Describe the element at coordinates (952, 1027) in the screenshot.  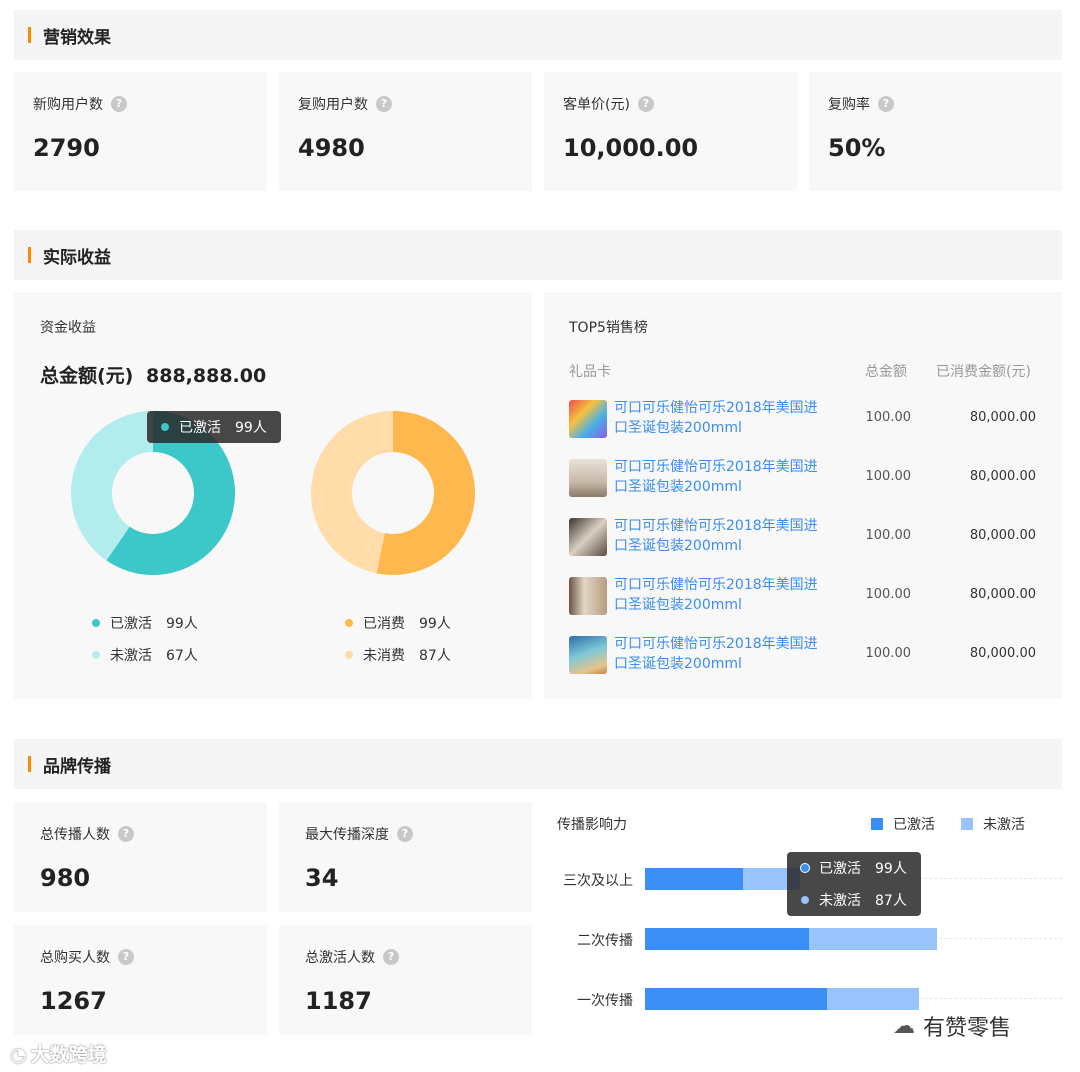
I see `watermark-right: ☁ 有赞零售` at that location.